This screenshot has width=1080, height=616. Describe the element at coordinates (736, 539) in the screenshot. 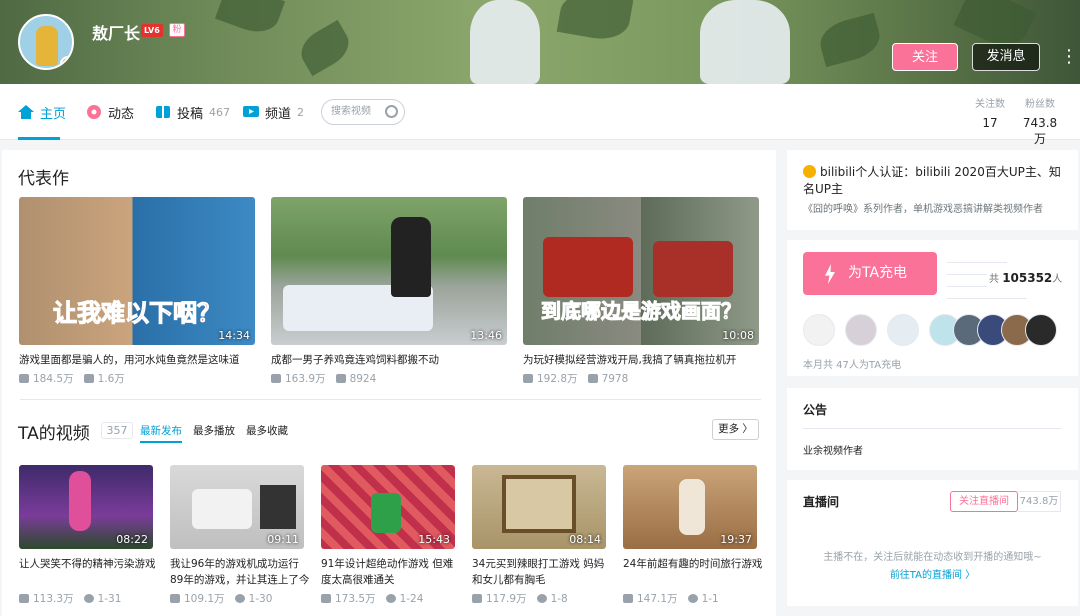

I see `video-duration: 19:37` at that location.